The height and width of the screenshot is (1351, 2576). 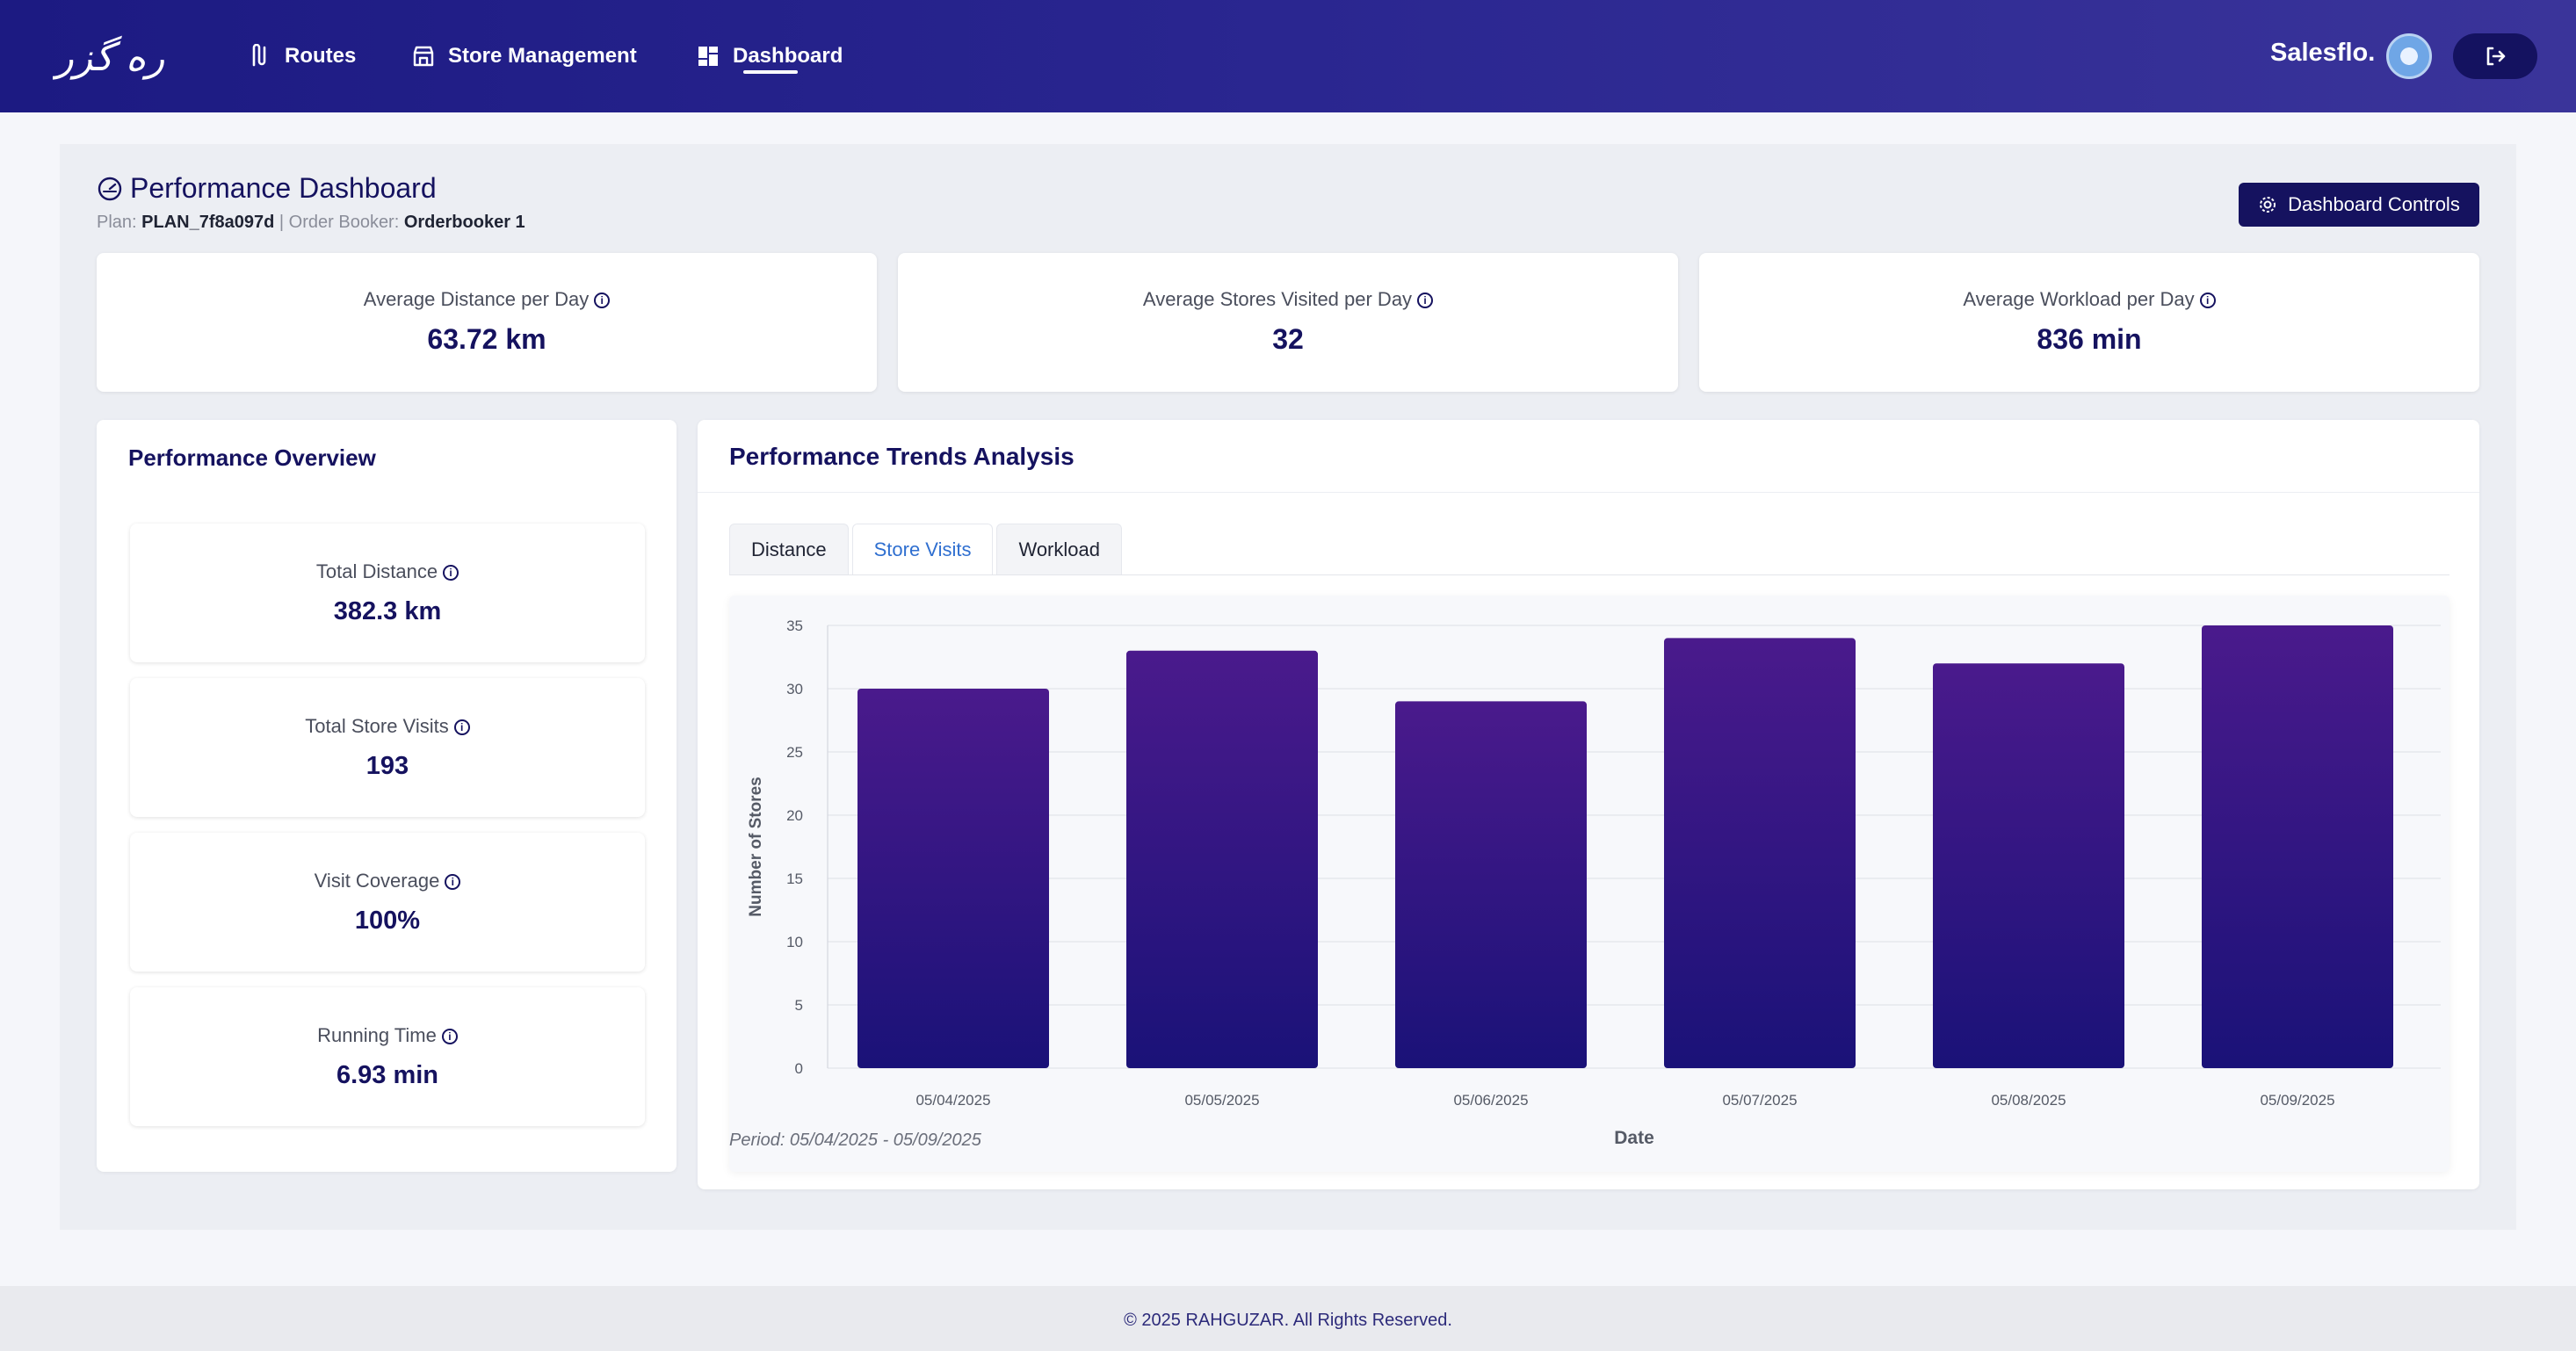 What do you see at coordinates (2089, 322) in the screenshot?
I see `stat-card-avg-workload: Average Workload per Day i 836 min` at bounding box center [2089, 322].